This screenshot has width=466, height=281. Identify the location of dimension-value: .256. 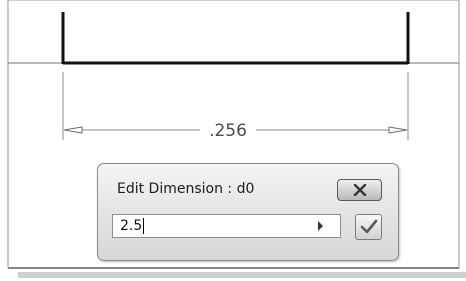
(228, 131).